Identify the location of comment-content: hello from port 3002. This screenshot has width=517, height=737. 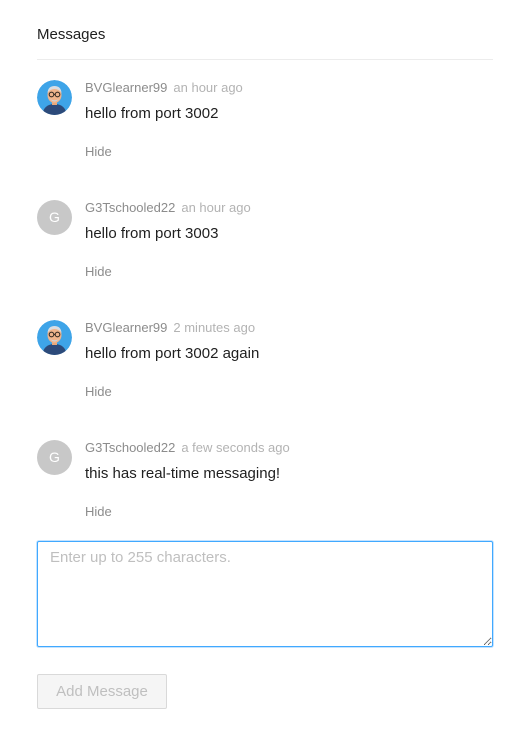
(152, 113).